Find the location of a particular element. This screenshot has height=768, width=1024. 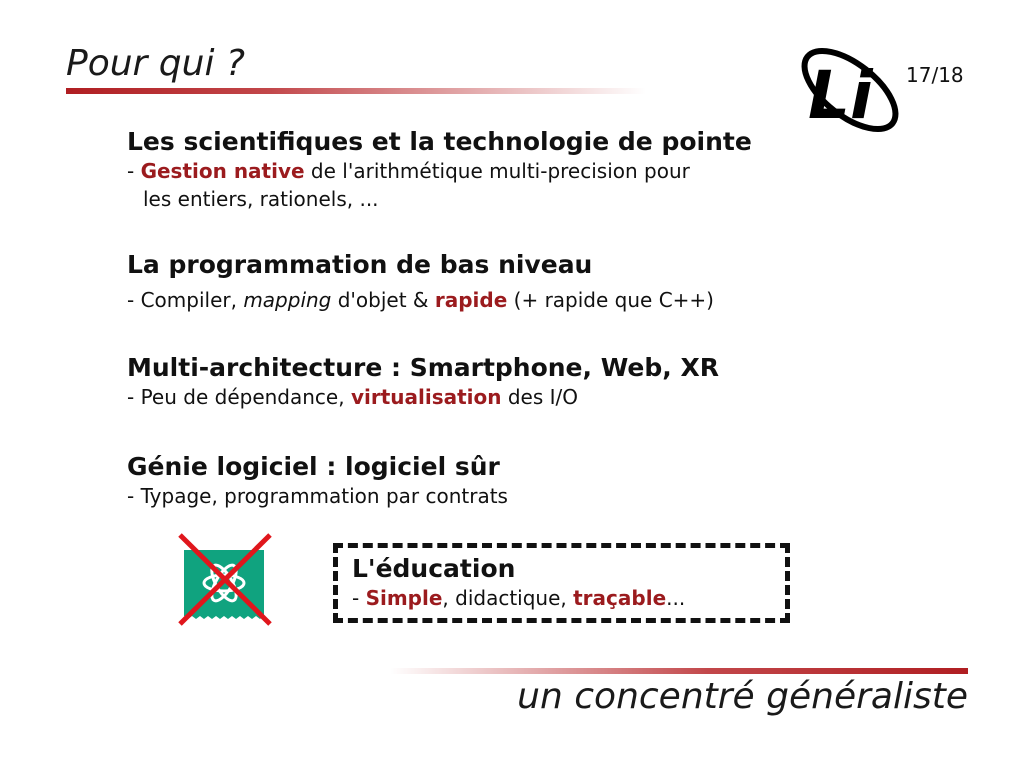

section-heading: Génie logiciel : logiciel sûr is located at coordinates (313, 466).